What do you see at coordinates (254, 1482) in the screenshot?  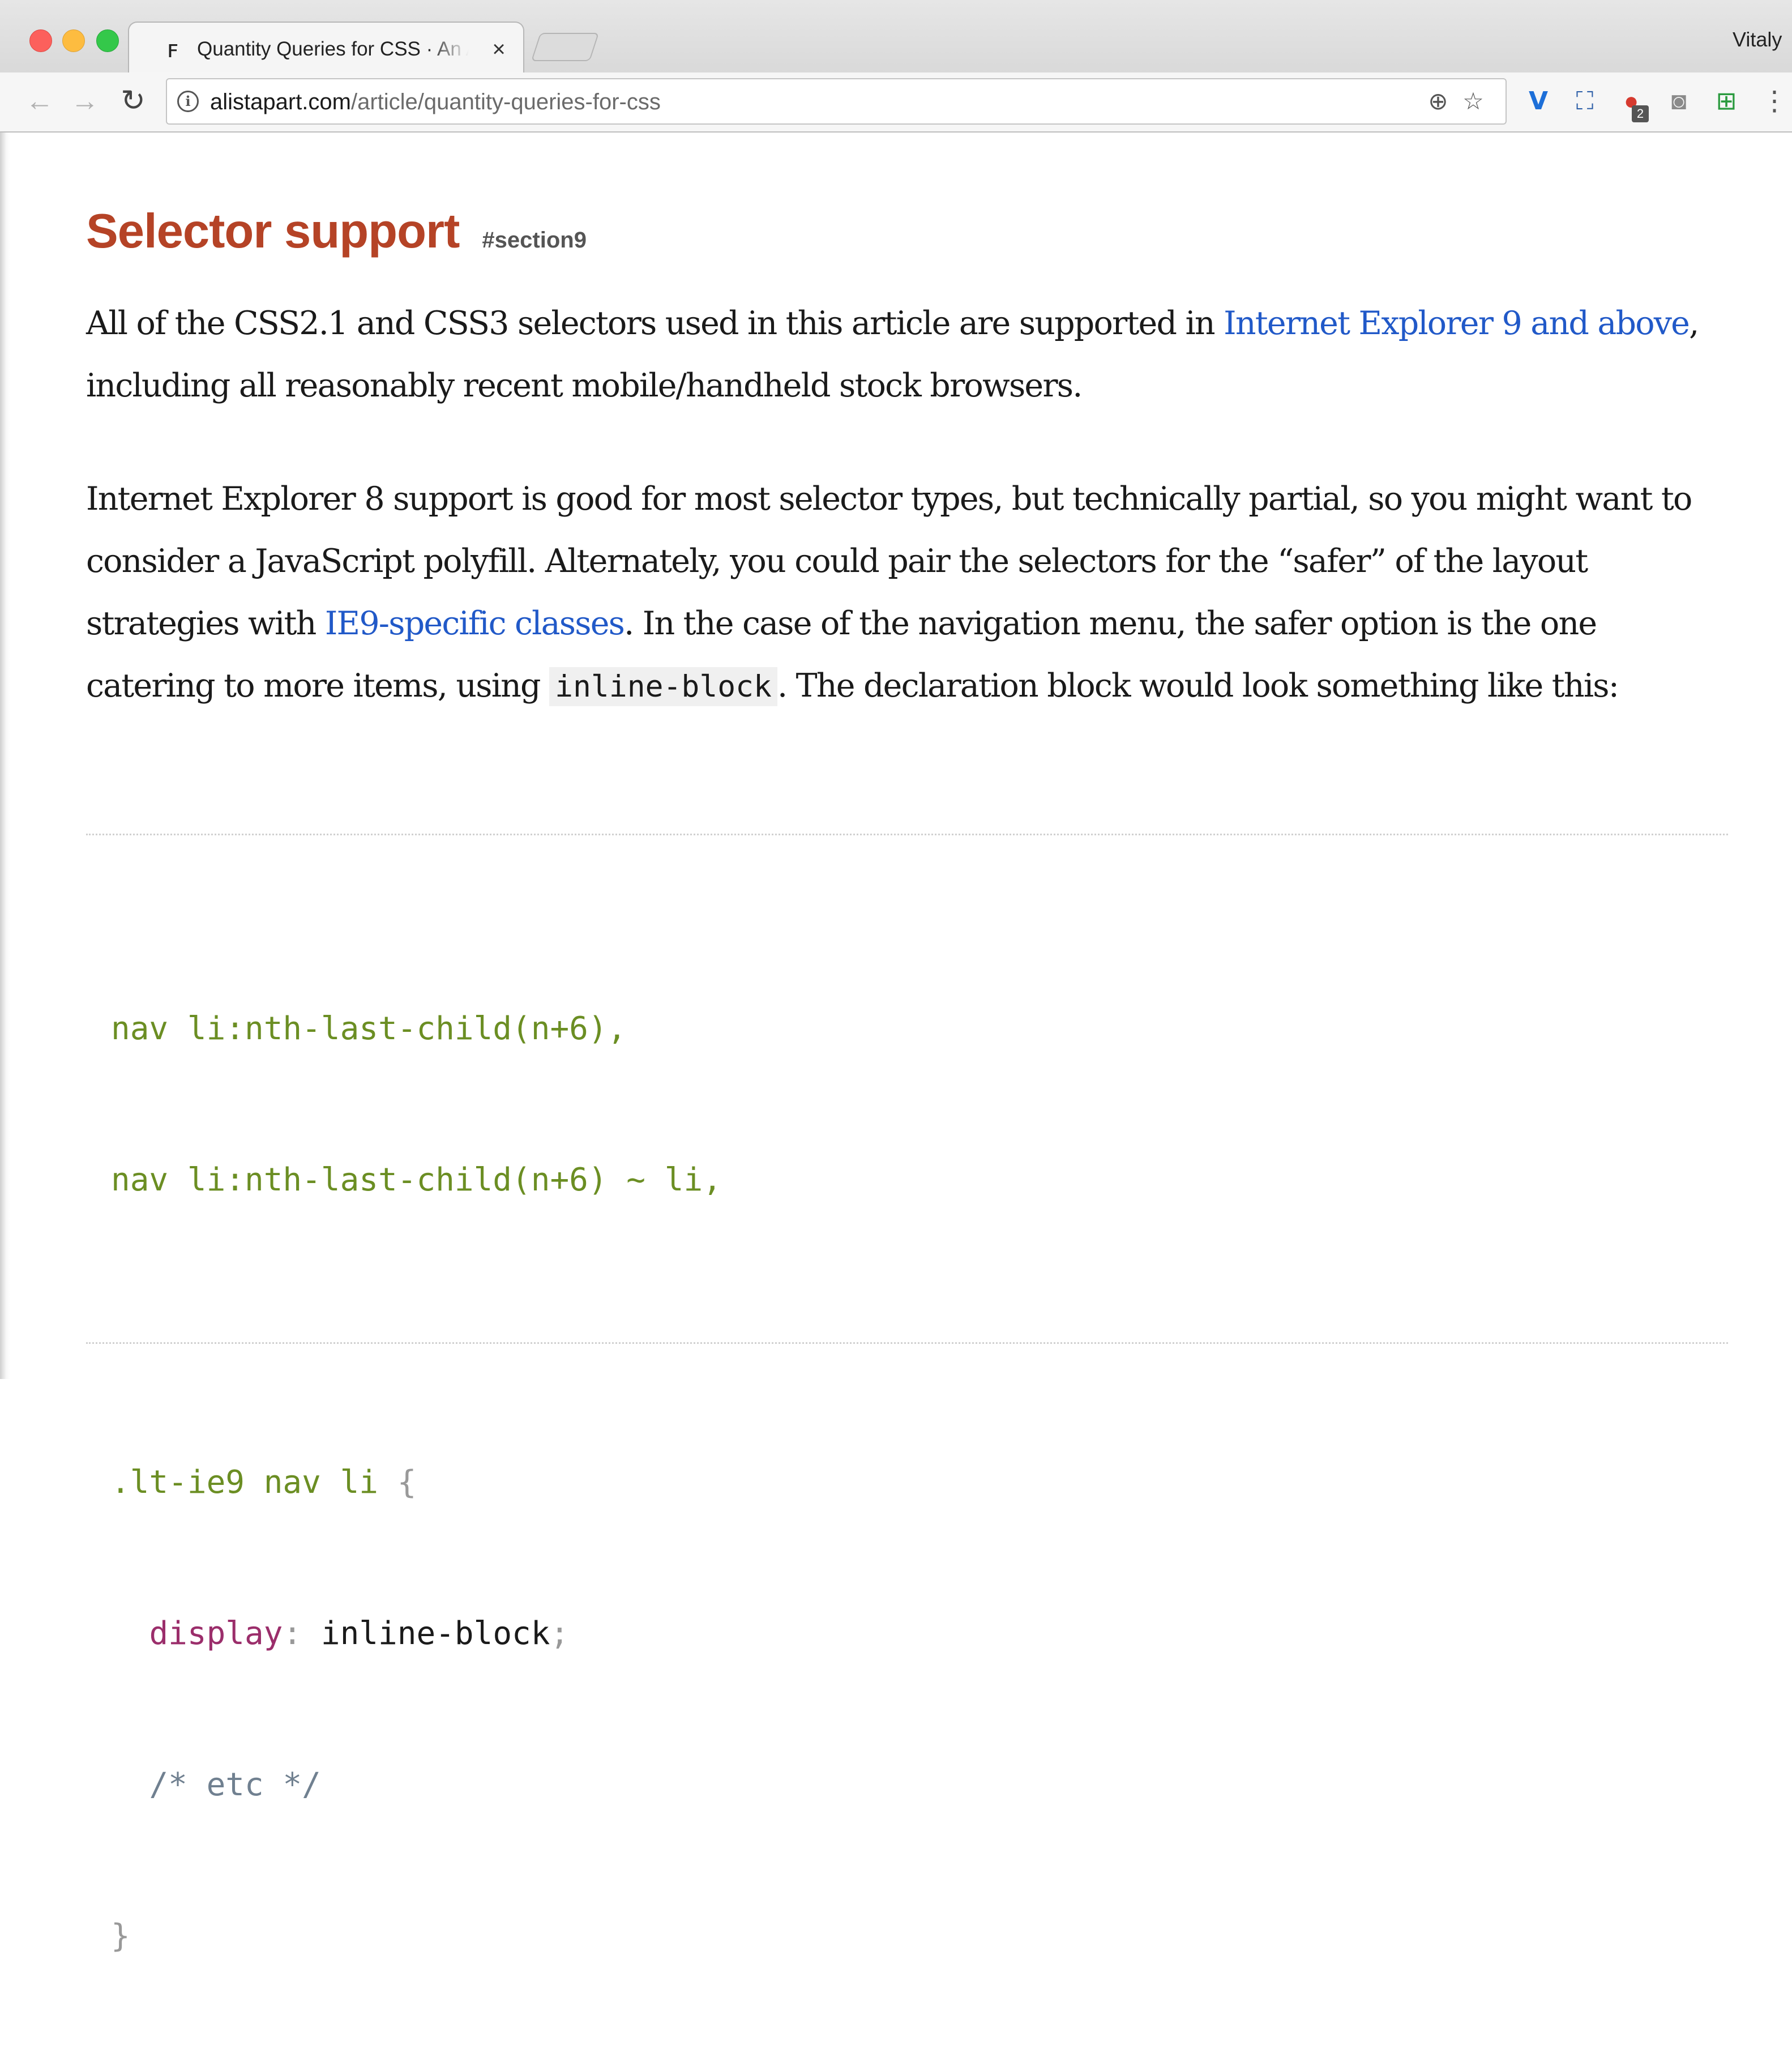 I see `code-selector: .lt-ie9 nav li` at bounding box center [254, 1482].